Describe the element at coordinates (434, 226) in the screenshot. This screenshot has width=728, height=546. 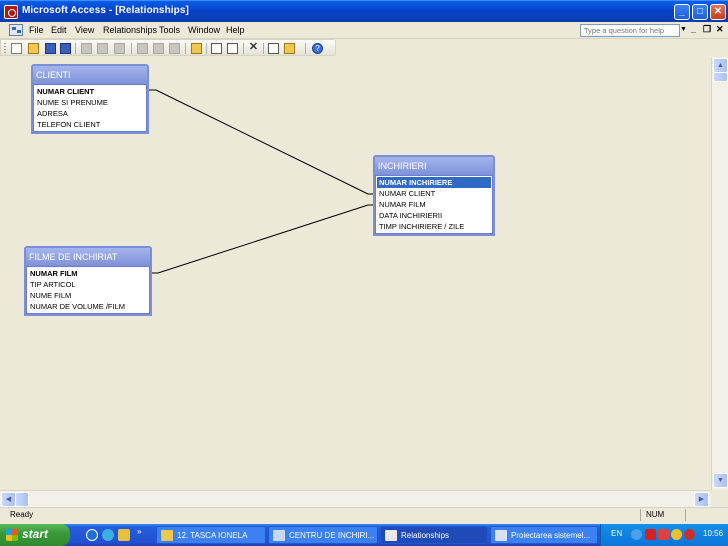
I see `field-timp-inchiriere: TIMP INCHIRIERE / ZILE` at that location.